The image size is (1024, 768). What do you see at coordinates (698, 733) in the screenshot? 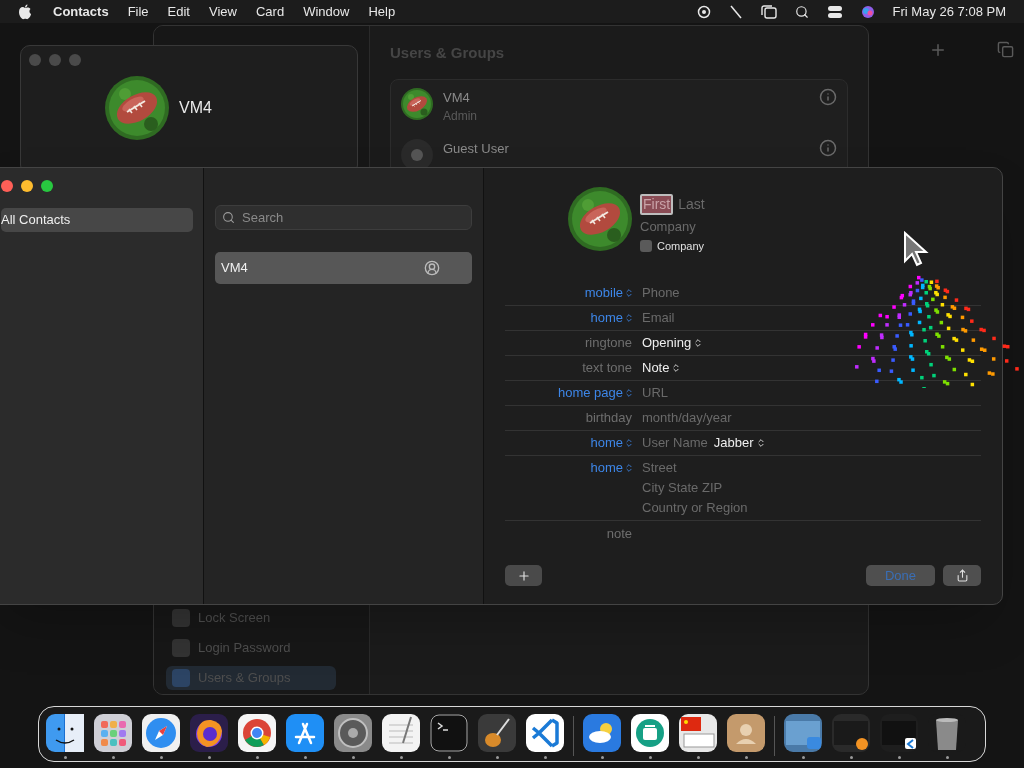
I see `flag-keyboard-icon` at bounding box center [698, 733].